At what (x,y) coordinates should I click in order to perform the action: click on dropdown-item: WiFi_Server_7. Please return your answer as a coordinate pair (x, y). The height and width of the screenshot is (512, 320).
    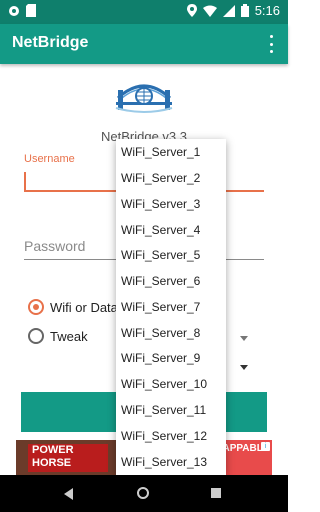
    Looking at the image, I should click on (171, 307).